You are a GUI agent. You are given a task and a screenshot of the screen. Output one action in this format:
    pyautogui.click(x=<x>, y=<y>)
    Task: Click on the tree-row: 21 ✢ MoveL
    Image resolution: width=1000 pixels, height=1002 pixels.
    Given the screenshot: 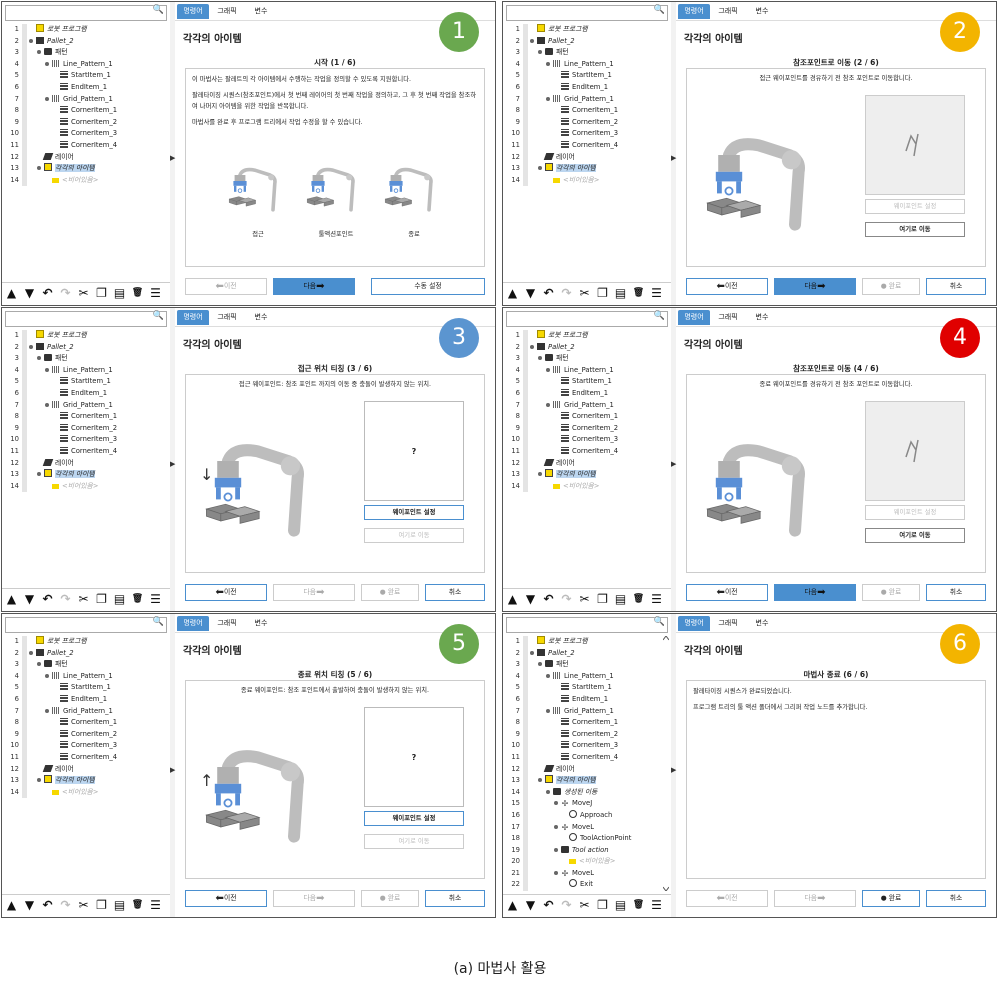 What is the action you would take?
    pyautogui.click(x=587, y=873)
    